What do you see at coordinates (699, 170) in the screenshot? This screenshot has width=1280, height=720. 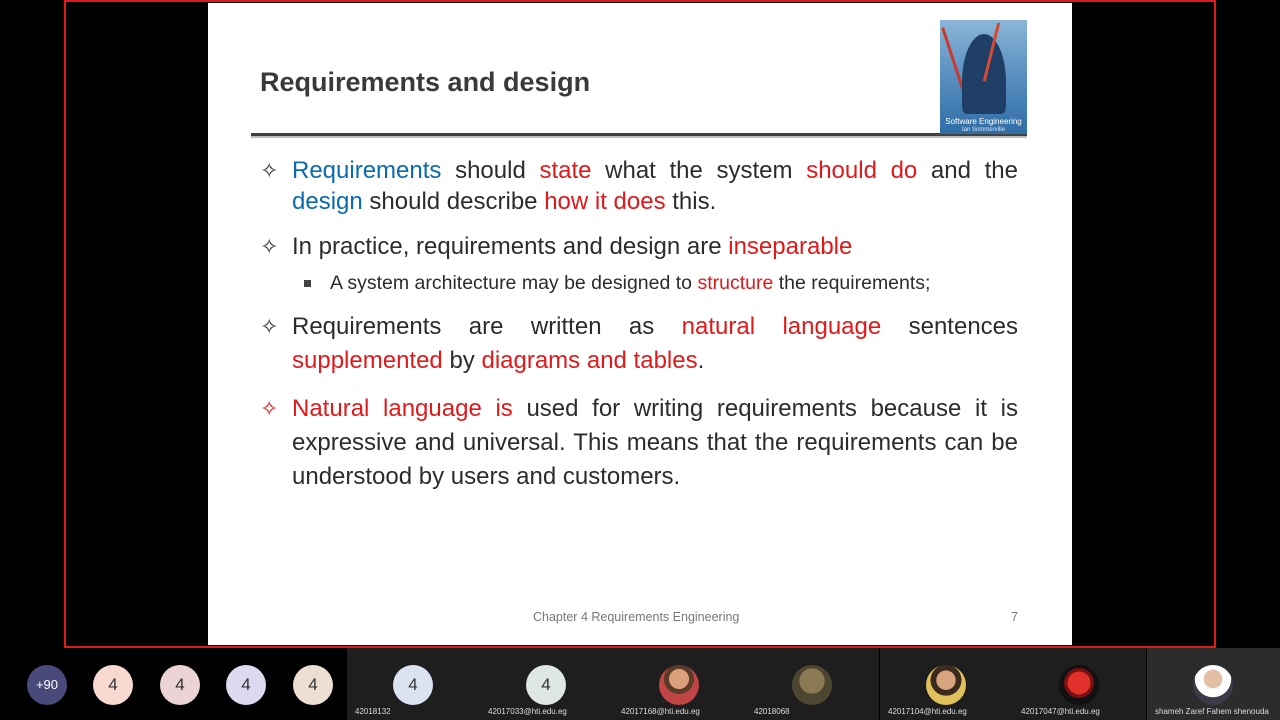 I see `bullet-text-segment: what the system` at bounding box center [699, 170].